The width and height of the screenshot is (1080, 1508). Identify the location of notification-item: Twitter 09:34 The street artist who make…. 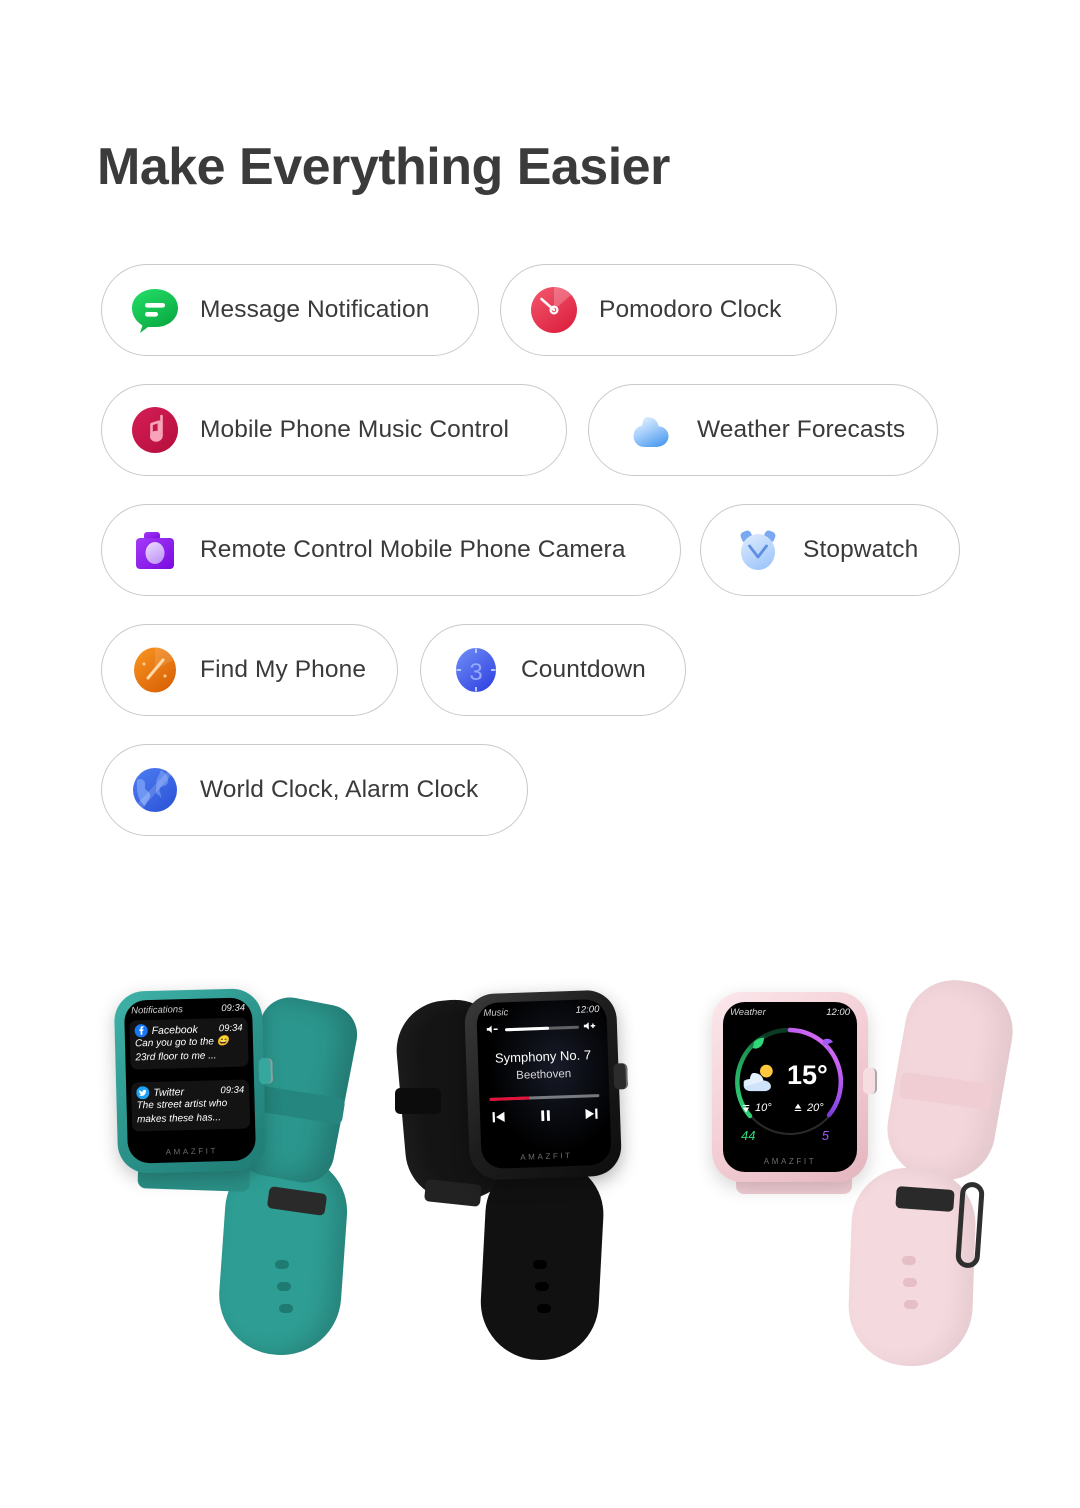
(191, 1105).